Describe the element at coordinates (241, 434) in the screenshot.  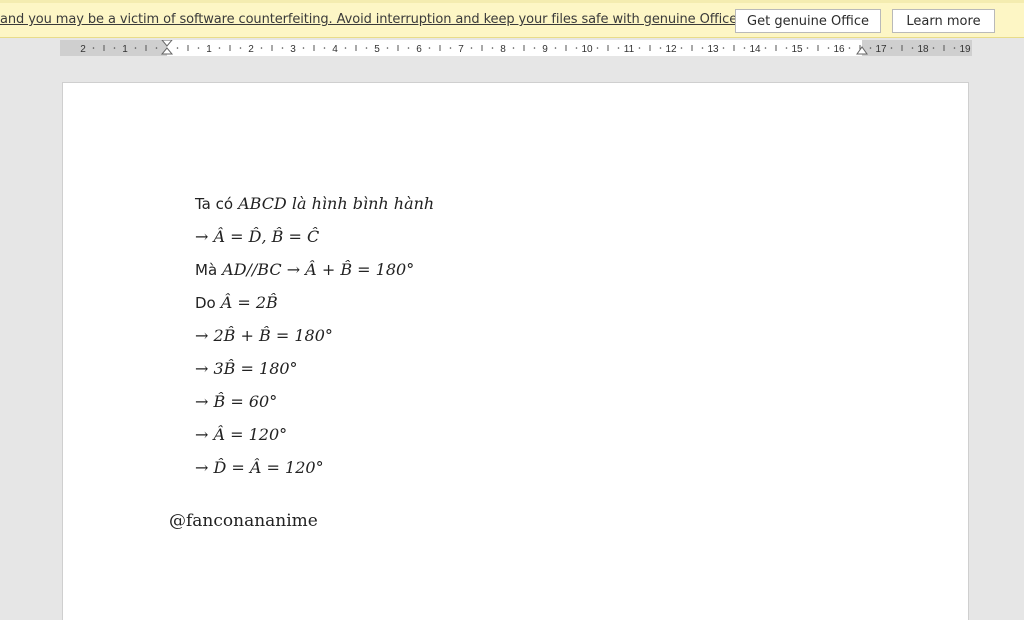
I see `line-math: → Â = 120°` at that location.